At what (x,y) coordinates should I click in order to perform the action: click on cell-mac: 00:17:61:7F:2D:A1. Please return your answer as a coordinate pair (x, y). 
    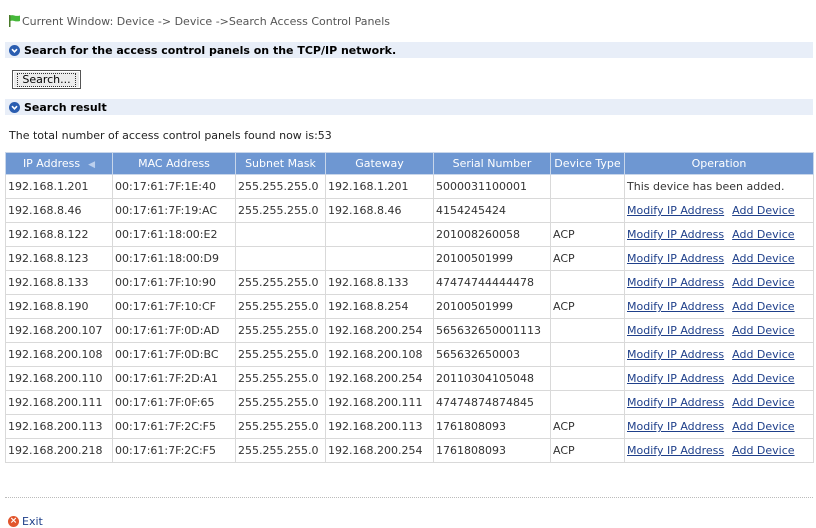
    Looking at the image, I should click on (174, 378).